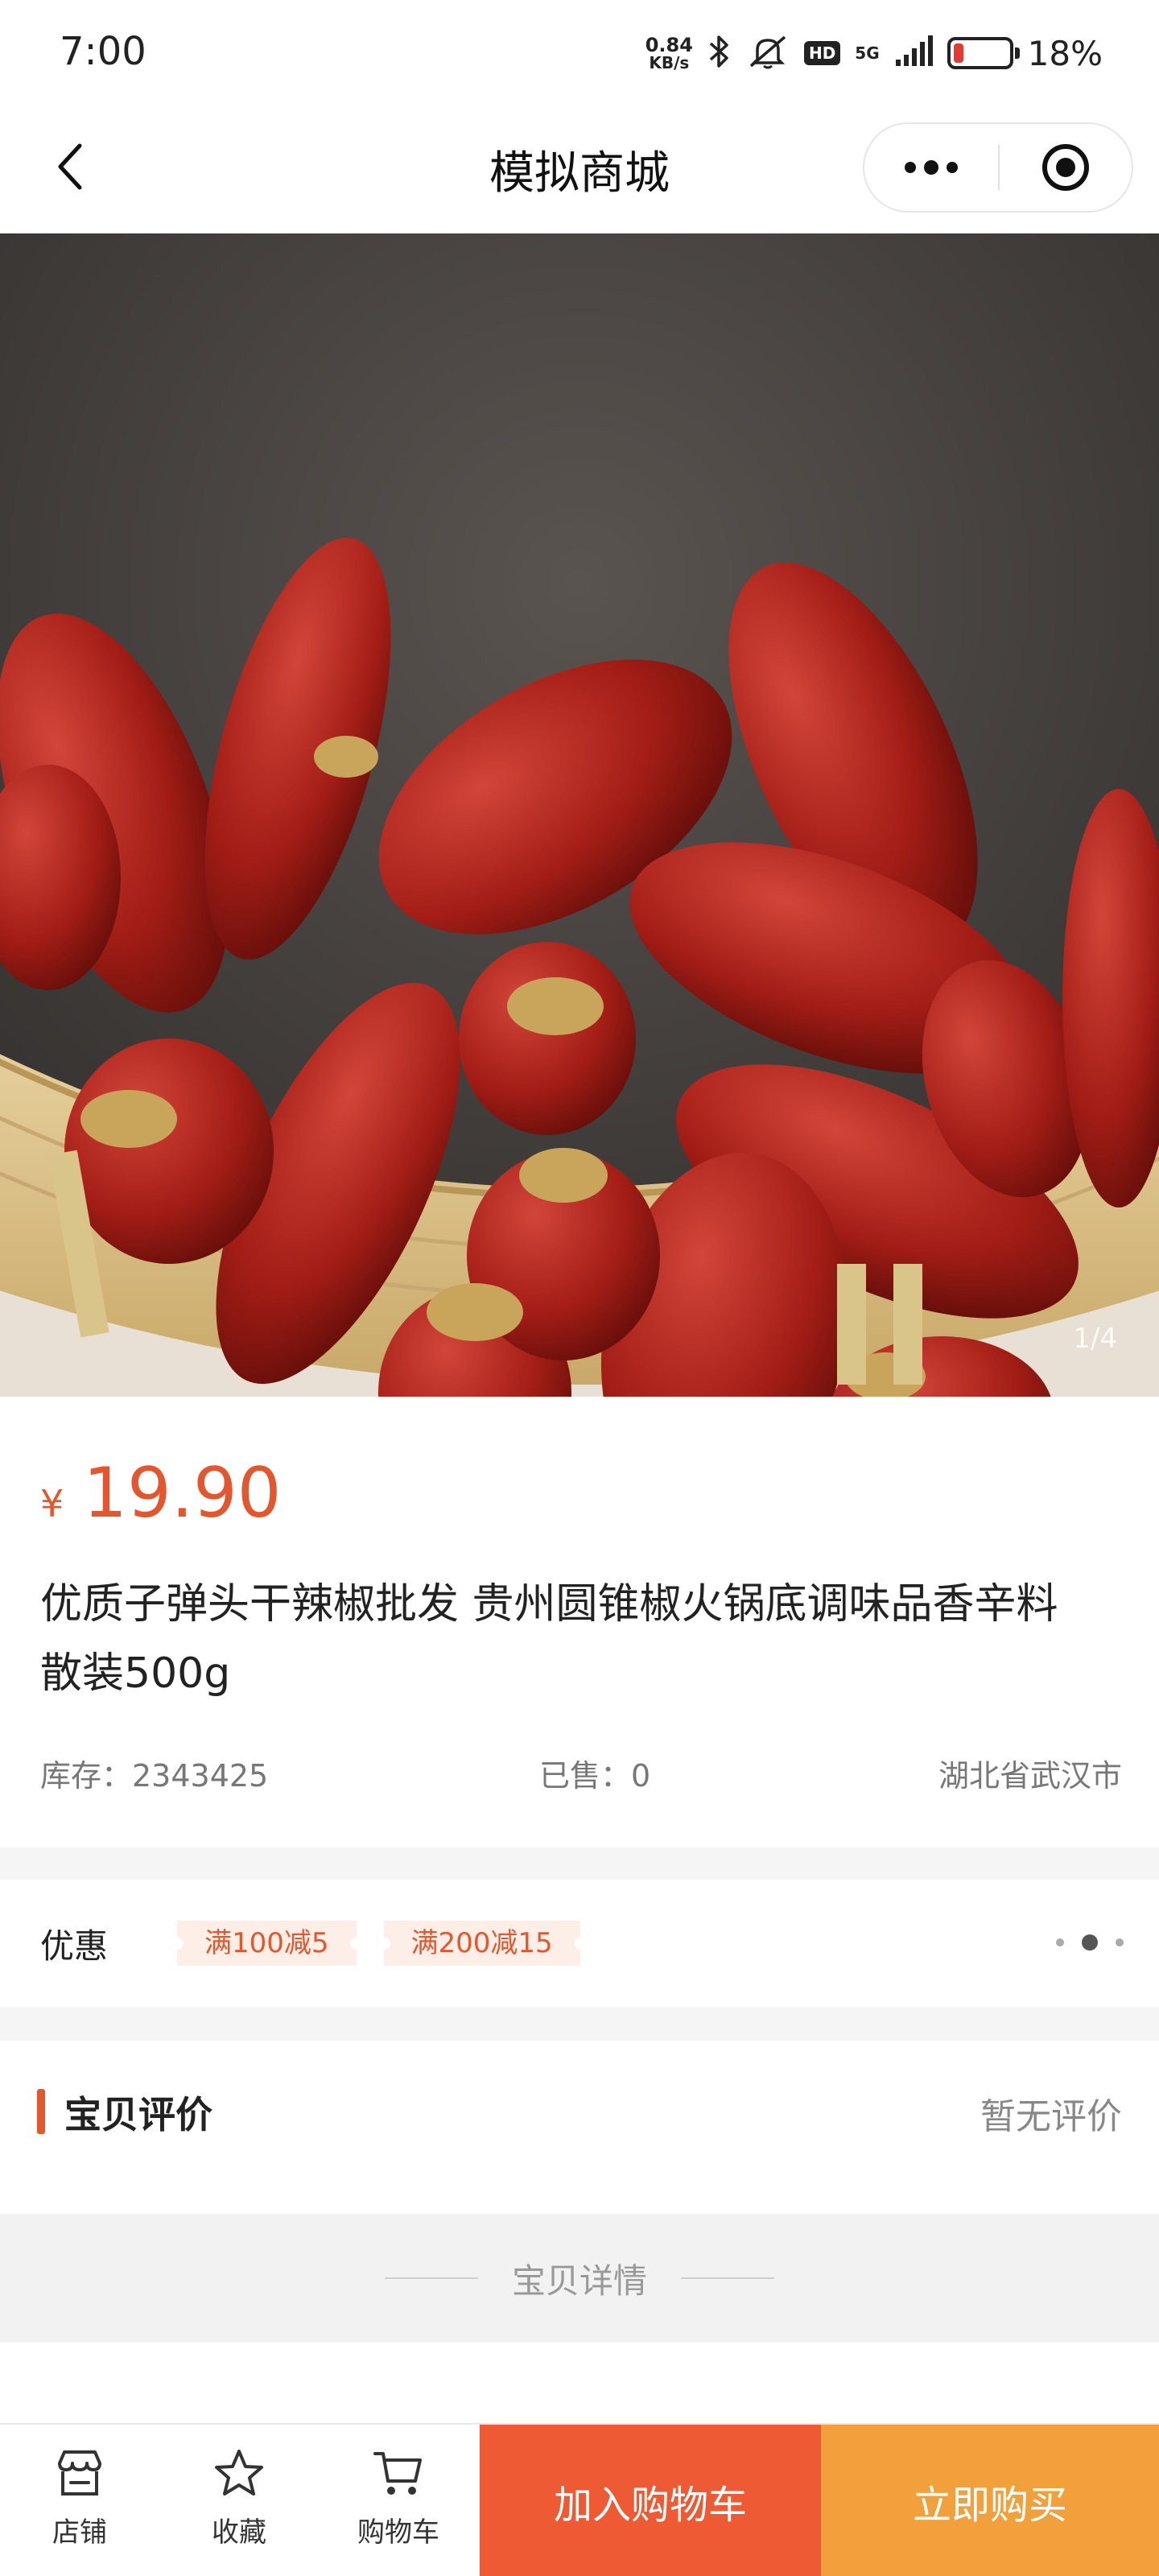  I want to click on stock-count: 库存：2343425, so click(154, 1776).